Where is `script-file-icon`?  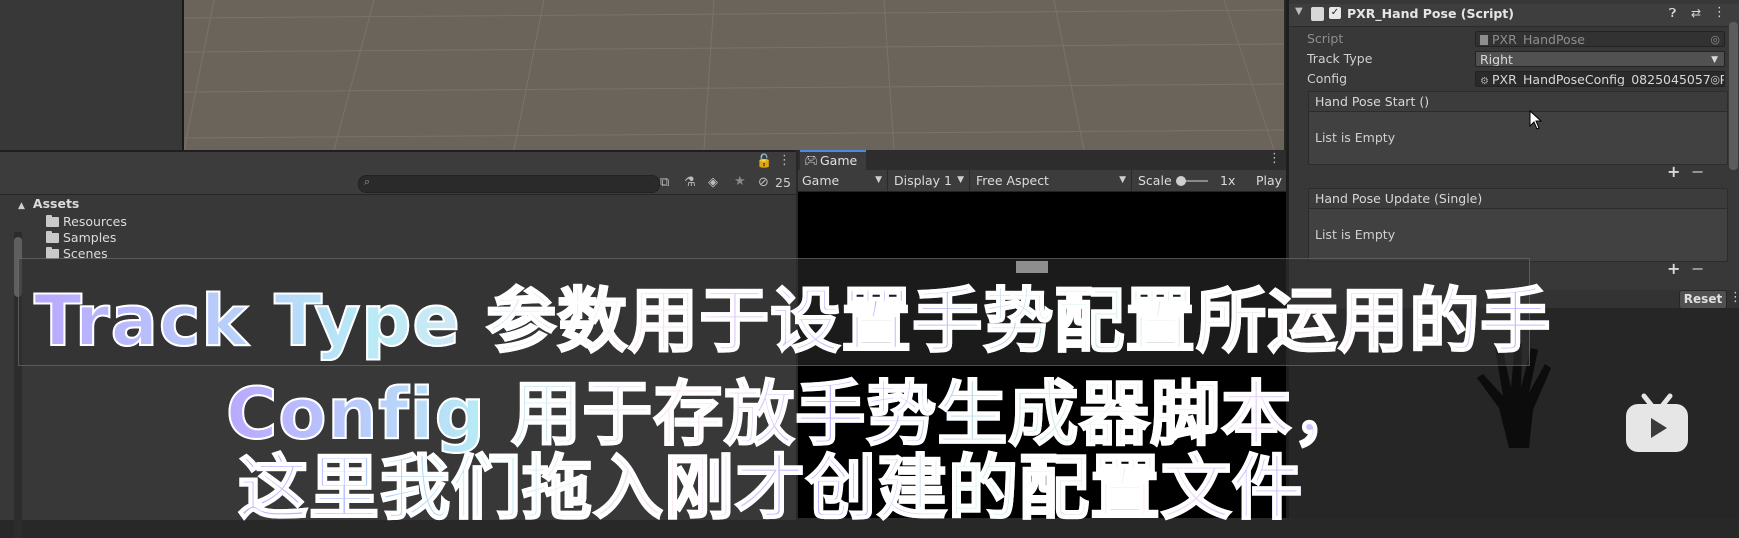 script-file-icon is located at coordinates (1484, 40).